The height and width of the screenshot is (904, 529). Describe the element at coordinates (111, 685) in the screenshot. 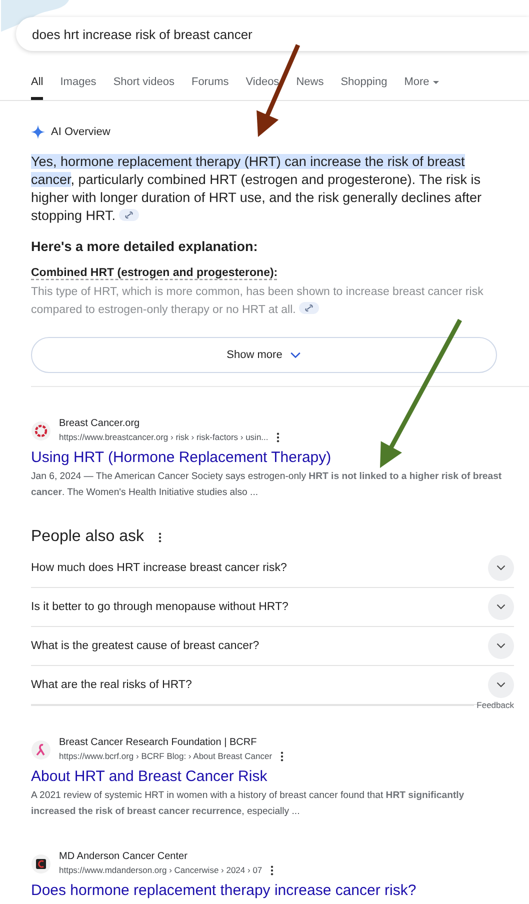

I see `question-text: What are the real risks of HRT?` at that location.